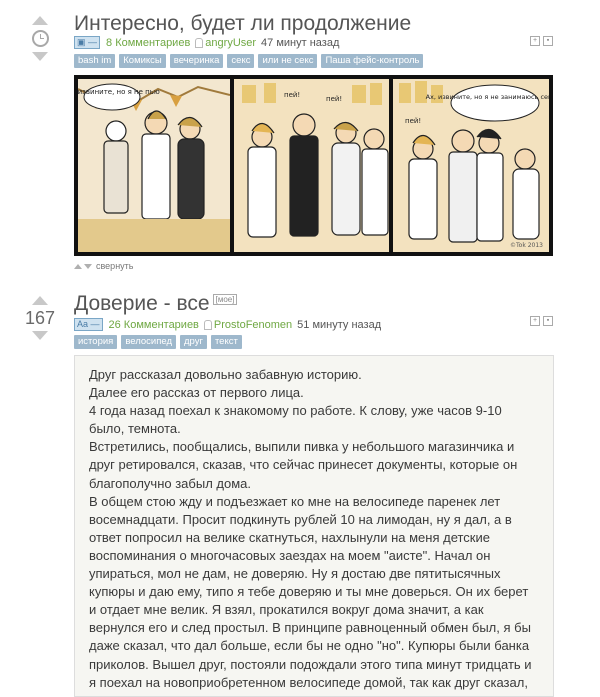 Image resolution: width=600 pixels, height=697 pixels. What do you see at coordinates (241, 61) in the screenshot?
I see `tag: секс` at bounding box center [241, 61].